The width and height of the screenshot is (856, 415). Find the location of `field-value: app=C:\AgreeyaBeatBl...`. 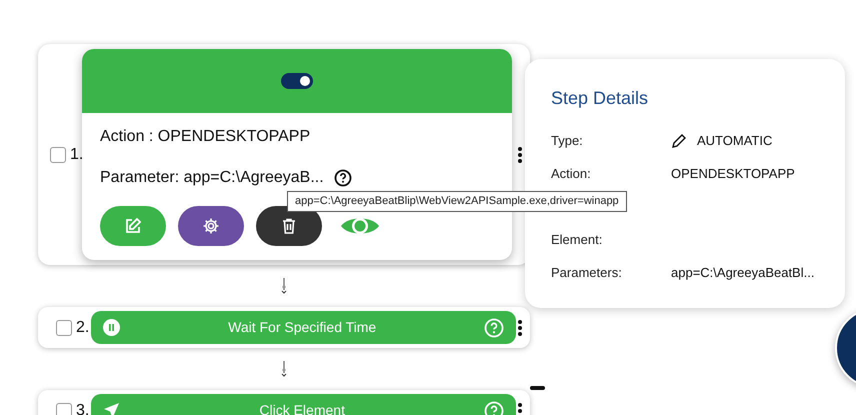

field-value: app=C:\AgreeyaBeatBl... is located at coordinates (742, 273).